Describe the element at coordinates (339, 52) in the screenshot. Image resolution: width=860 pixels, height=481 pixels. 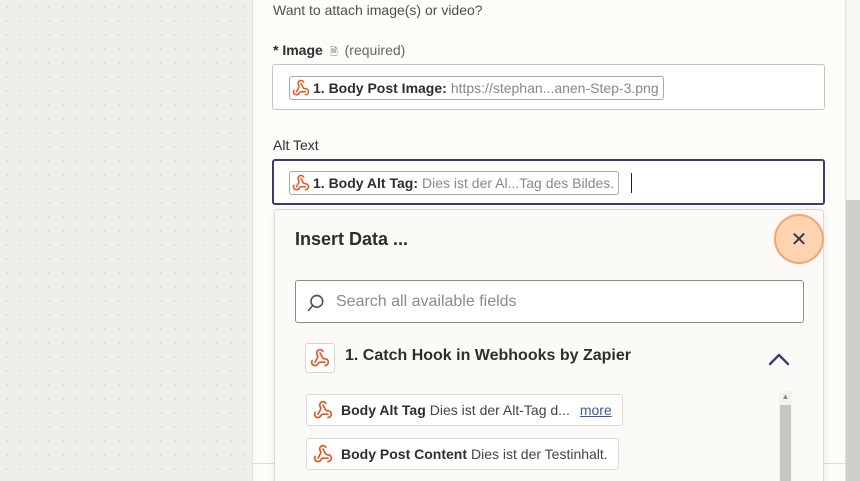
I see `image-field-label: * Image 🗎 (required)` at that location.